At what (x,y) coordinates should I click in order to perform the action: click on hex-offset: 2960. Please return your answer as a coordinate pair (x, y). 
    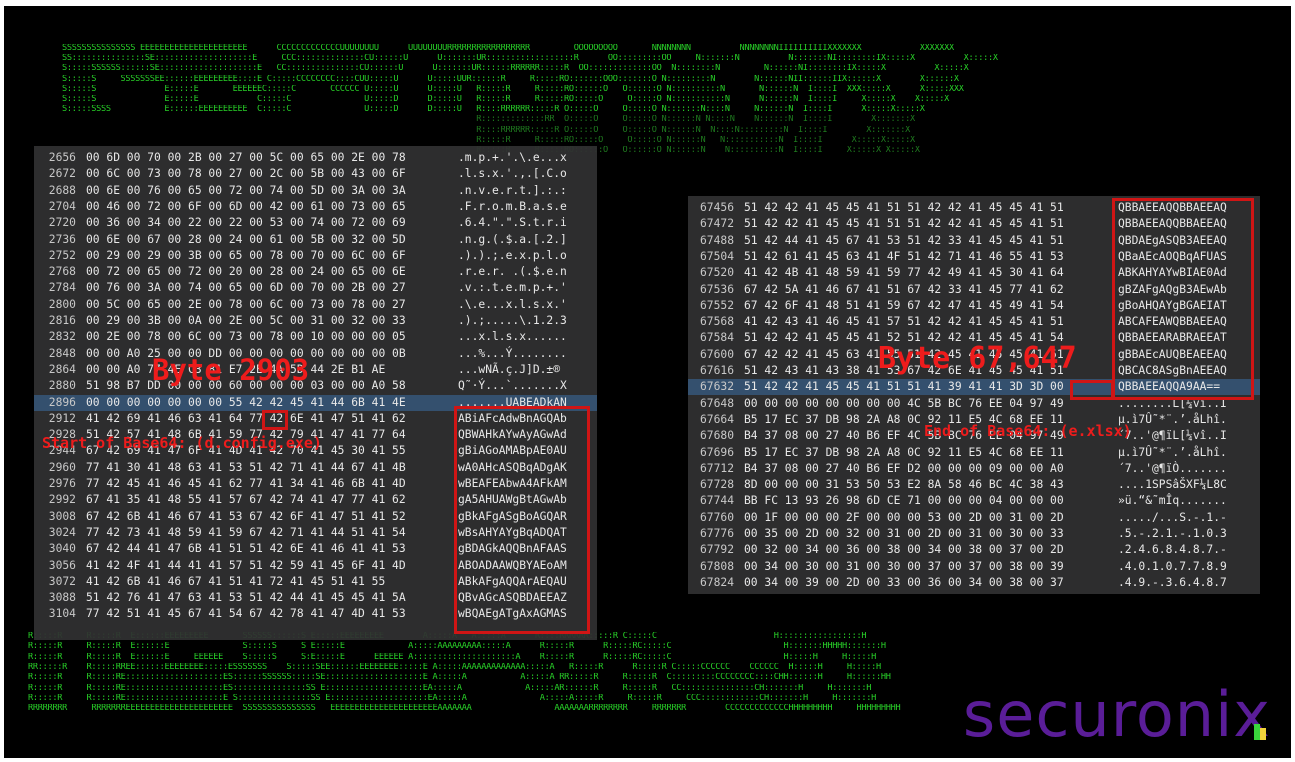
    Looking at the image, I should click on (62, 467).